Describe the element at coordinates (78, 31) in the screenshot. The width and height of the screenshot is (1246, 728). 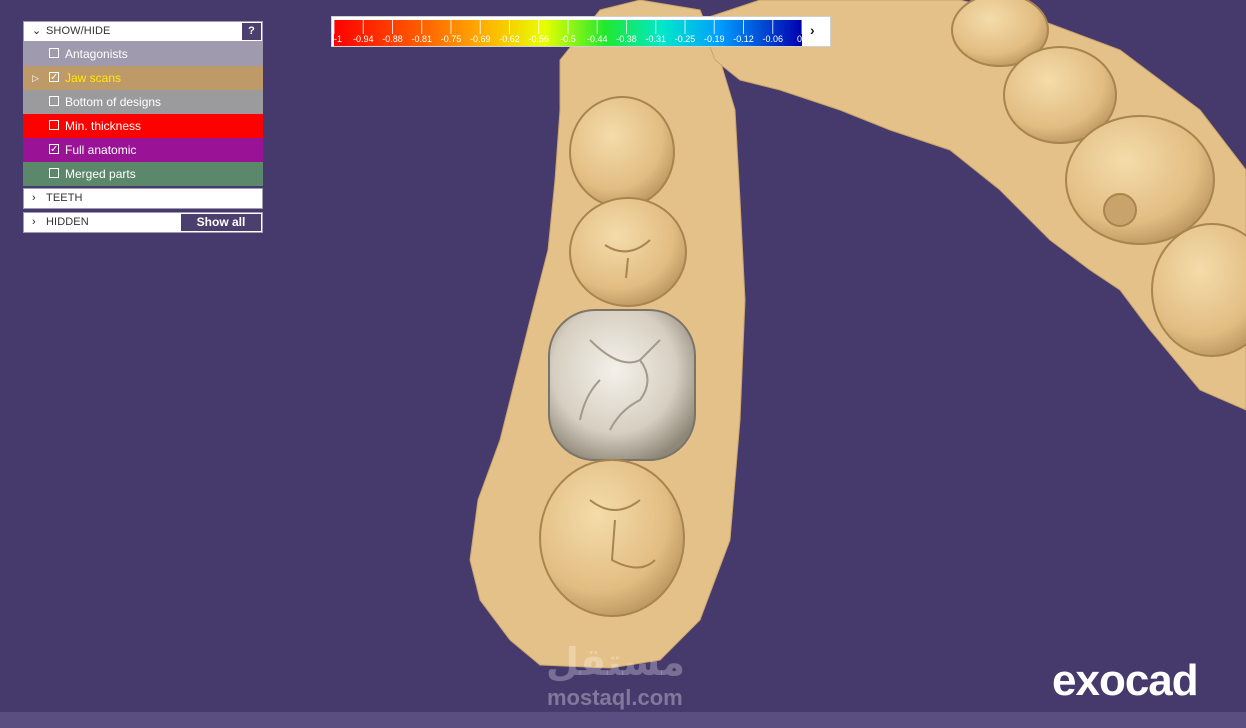
I see `show-hide-title: SHOW/HIDE` at that location.